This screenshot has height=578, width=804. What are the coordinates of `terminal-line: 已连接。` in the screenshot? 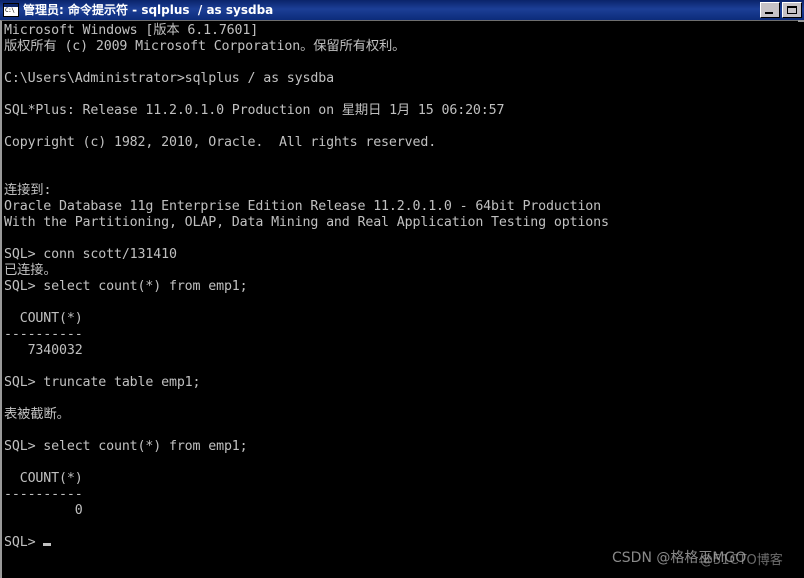 It's located at (30, 270).